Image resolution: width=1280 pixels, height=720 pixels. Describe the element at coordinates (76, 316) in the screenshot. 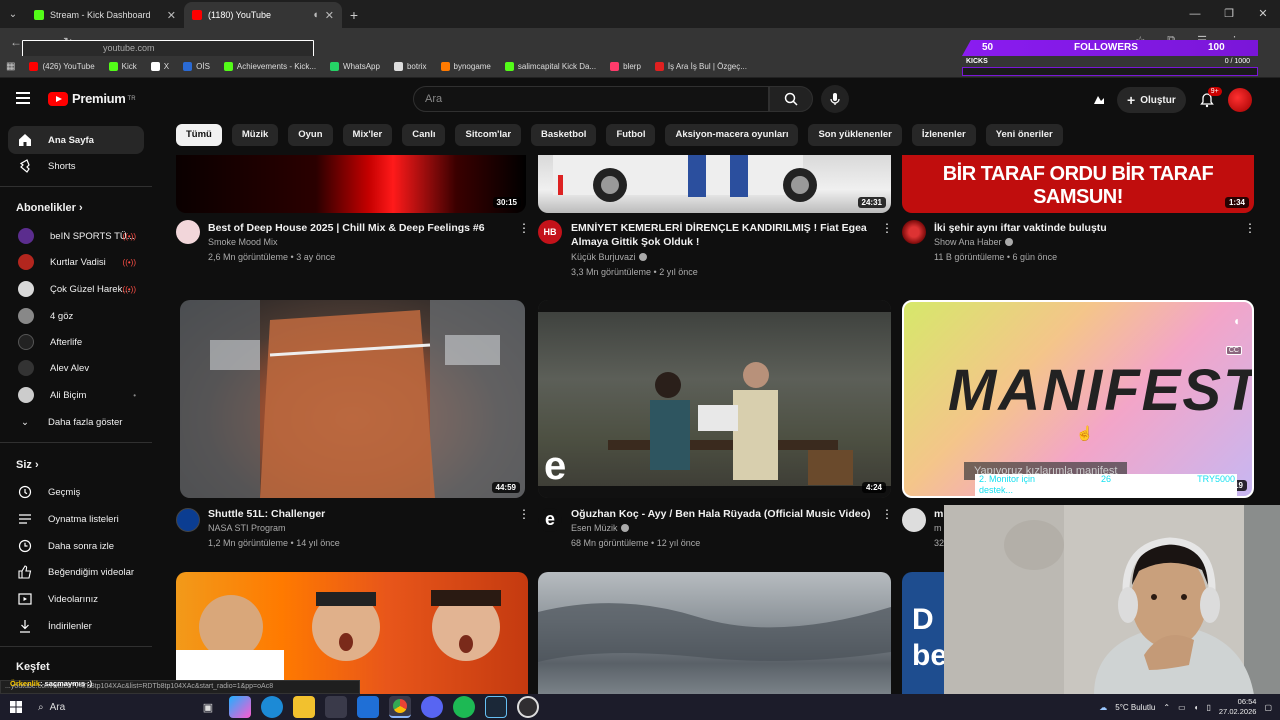

I see `sidebar-sub-item: 4 göz` at that location.